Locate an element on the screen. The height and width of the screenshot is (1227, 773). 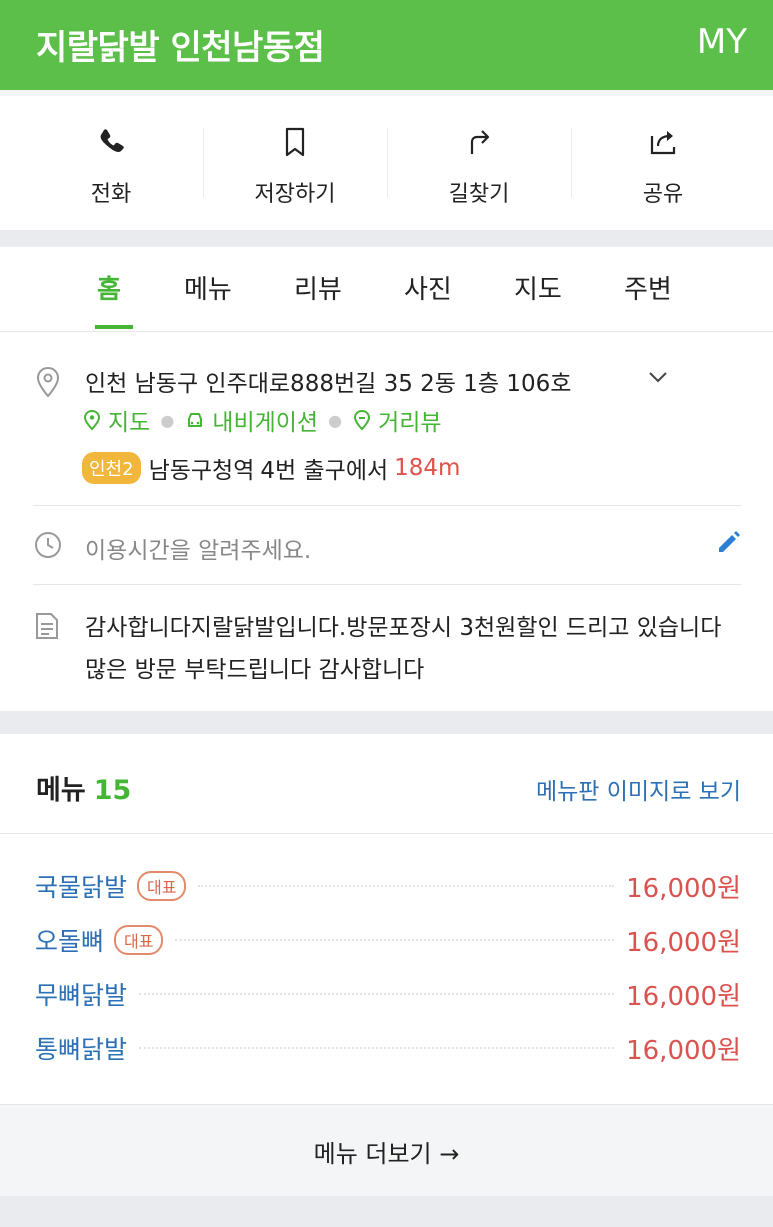
directions-button: 길찾기 is located at coordinates (479, 163).